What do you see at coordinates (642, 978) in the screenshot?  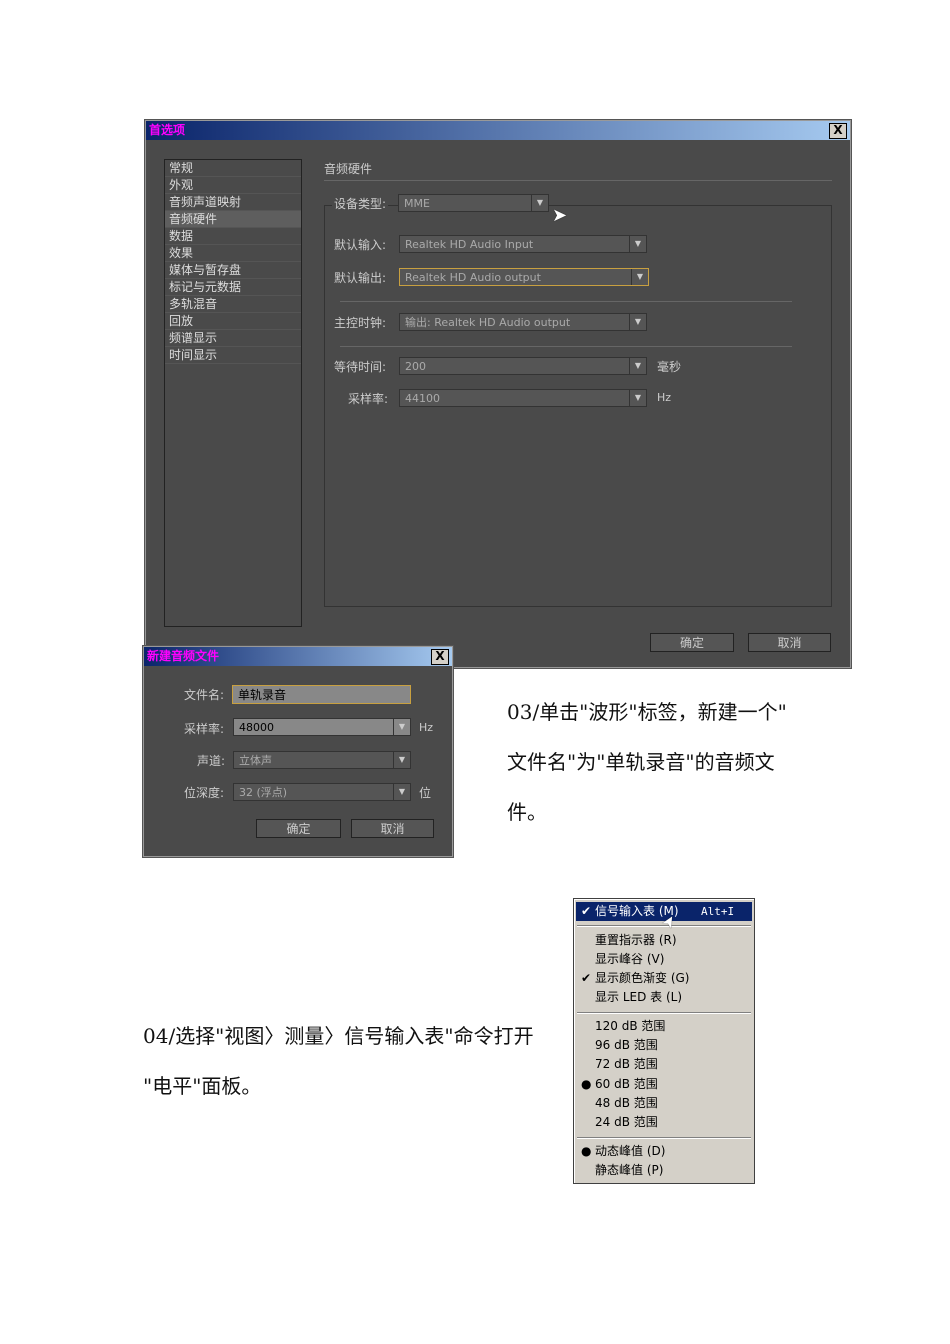 I see `label: 显示颜色渐变 (G)` at bounding box center [642, 978].